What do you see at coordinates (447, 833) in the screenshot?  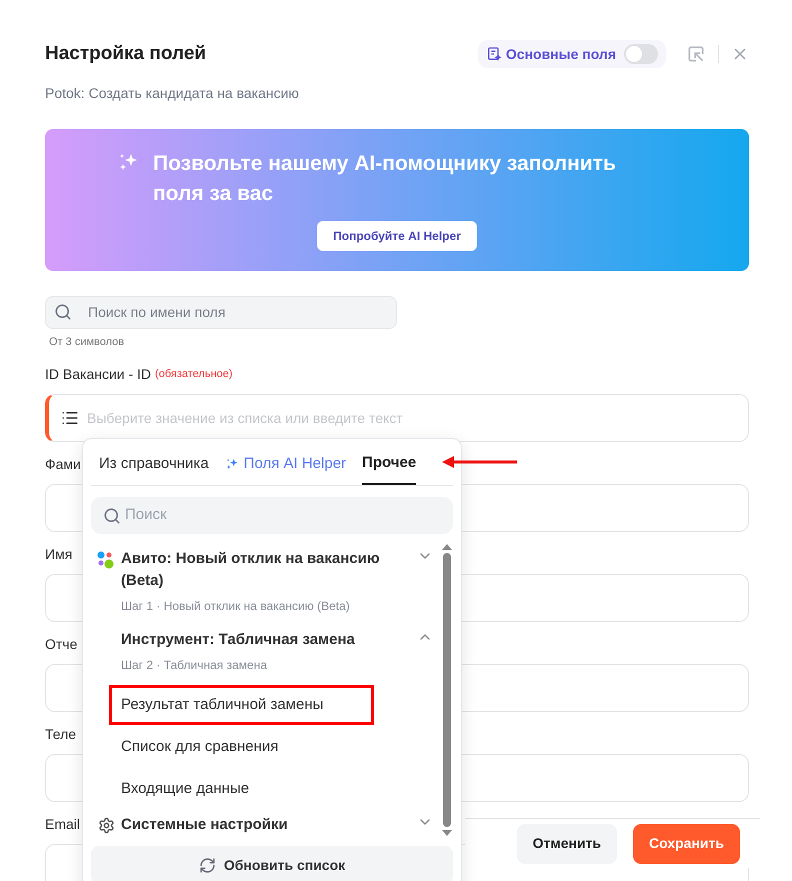 I see `scroll-down-arrow-icon` at bounding box center [447, 833].